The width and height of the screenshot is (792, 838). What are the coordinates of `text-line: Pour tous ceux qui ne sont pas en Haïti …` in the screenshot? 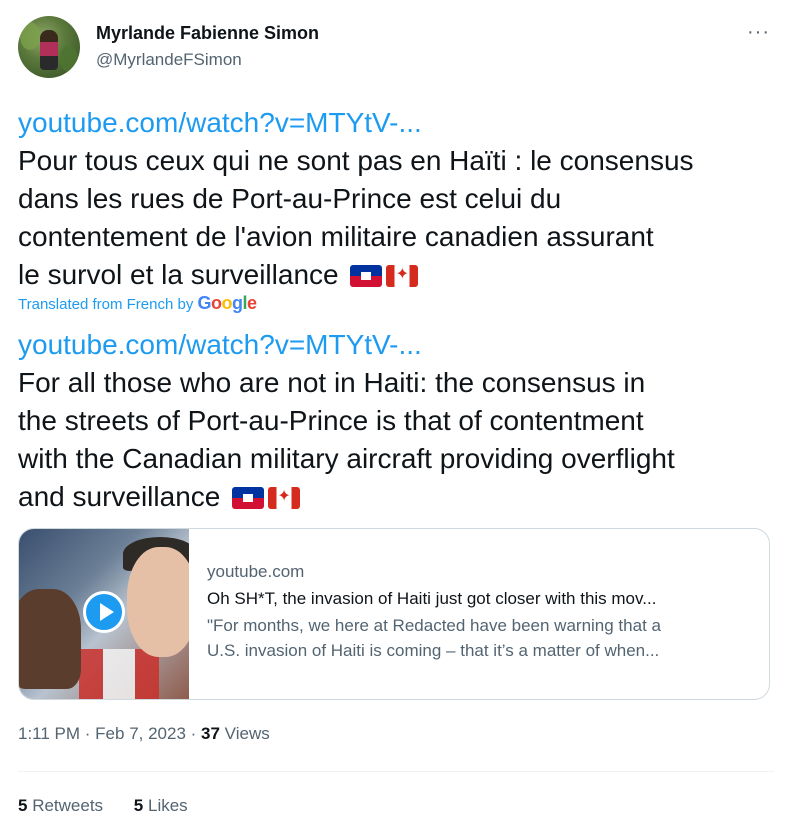 It's located at (356, 160).